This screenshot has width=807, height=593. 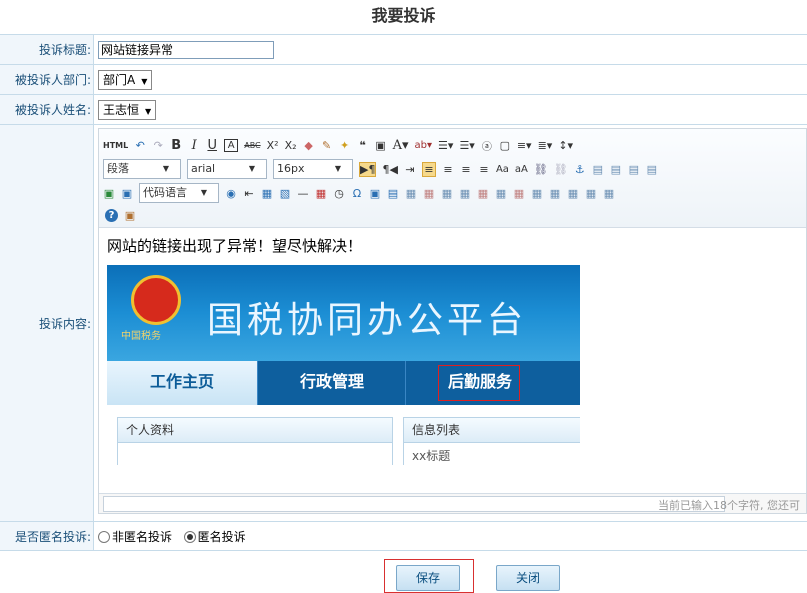 What do you see at coordinates (492, 430) in the screenshot?
I see `panel-info-header: 信息列表` at bounding box center [492, 430].